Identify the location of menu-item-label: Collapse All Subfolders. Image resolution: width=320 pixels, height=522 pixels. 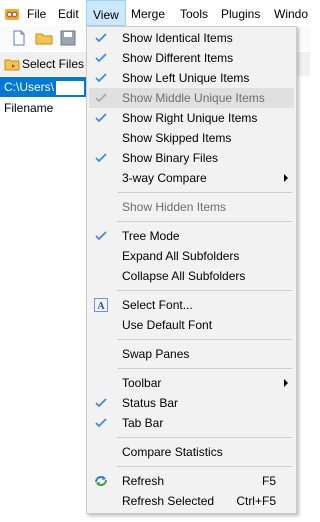
(184, 276).